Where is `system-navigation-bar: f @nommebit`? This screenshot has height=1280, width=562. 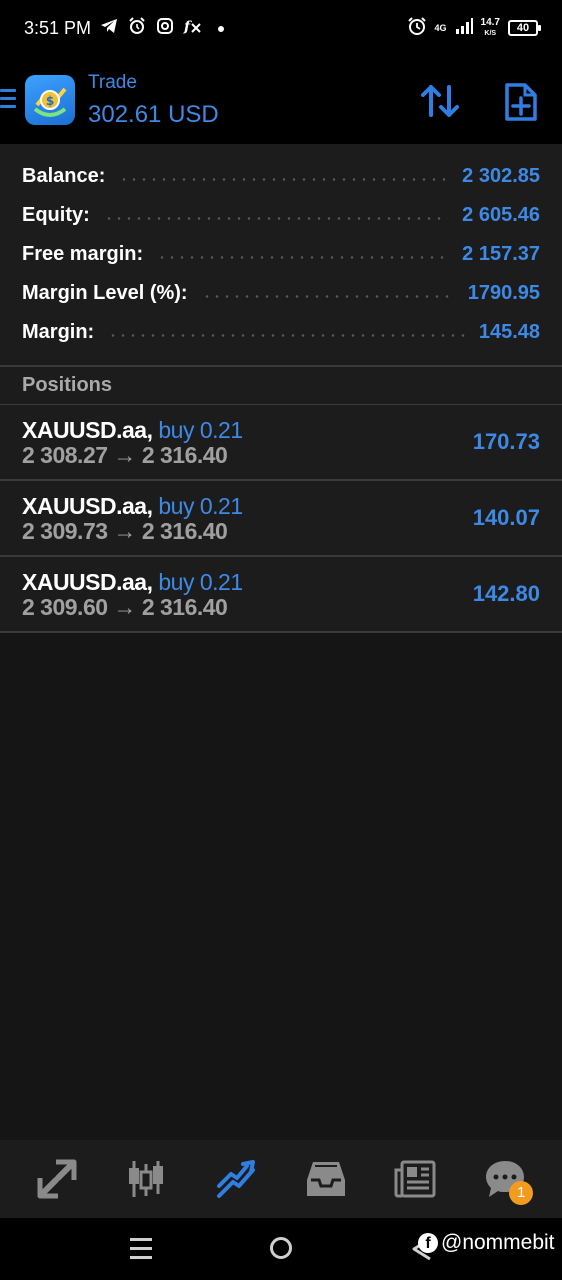 system-navigation-bar: f @nommebit is located at coordinates (281, 1249).